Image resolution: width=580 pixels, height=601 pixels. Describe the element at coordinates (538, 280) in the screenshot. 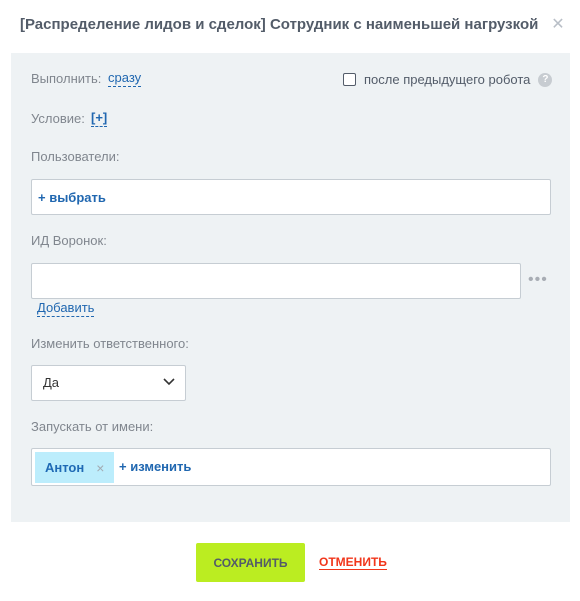

I see `more-options-icon: •••` at that location.